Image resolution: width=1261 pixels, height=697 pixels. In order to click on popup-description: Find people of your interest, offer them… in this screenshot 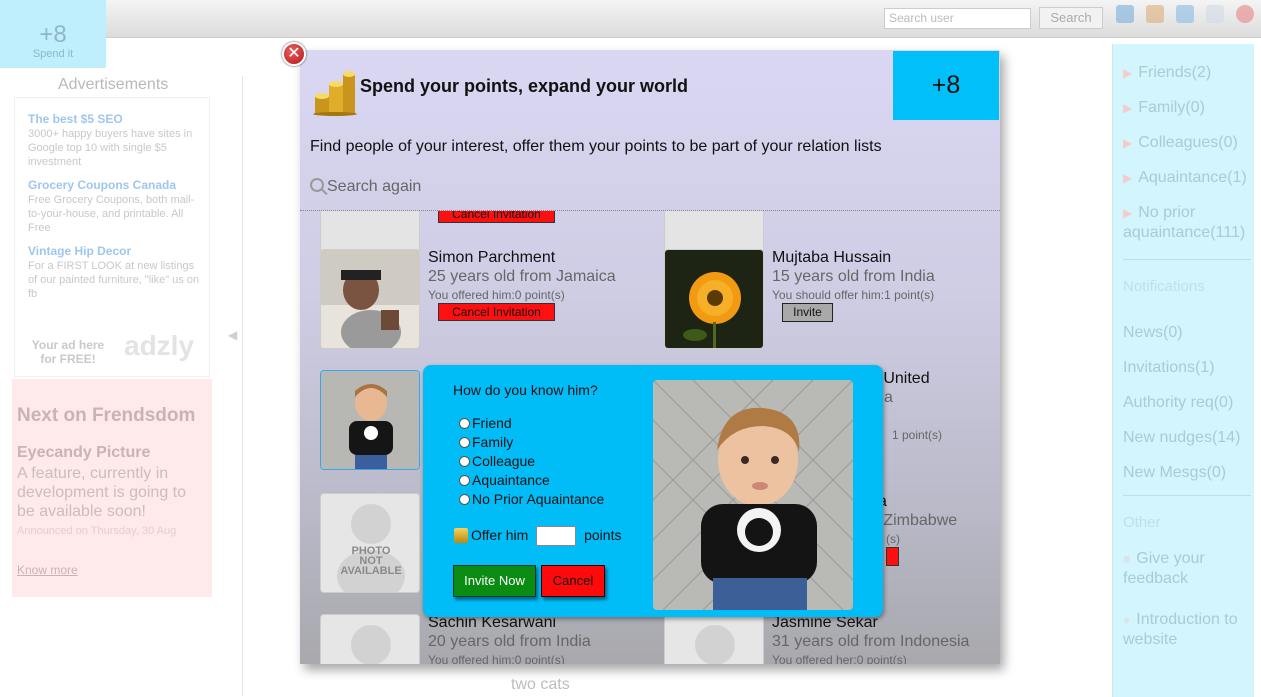, I will do `click(596, 146)`.